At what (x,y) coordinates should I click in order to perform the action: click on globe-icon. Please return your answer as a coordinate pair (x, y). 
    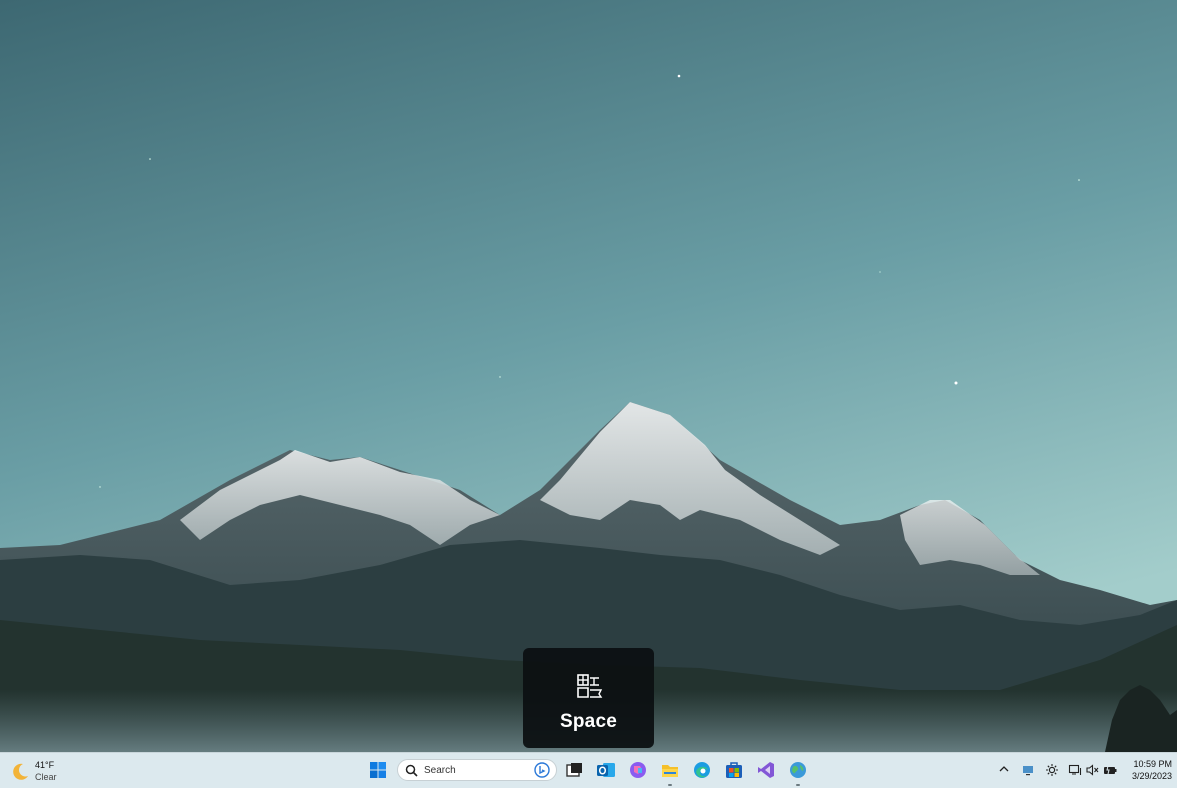
    Looking at the image, I should click on (798, 770).